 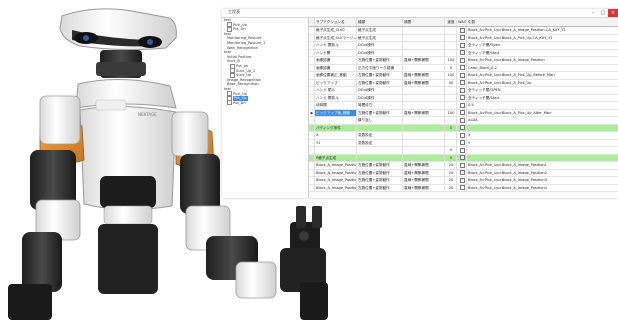 What do you see at coordinates (542, 180) in the screenshot?
I see `grid-cell-args: Block_A>Pick_Up>Block_A_Image_Position3` at bounding box center [542, 180].